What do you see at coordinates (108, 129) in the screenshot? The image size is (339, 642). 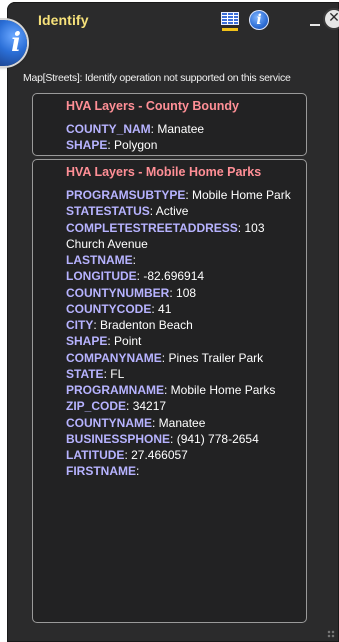 I see `attribute-key: COUNTY_NAM` at bounding box center [108, 129].